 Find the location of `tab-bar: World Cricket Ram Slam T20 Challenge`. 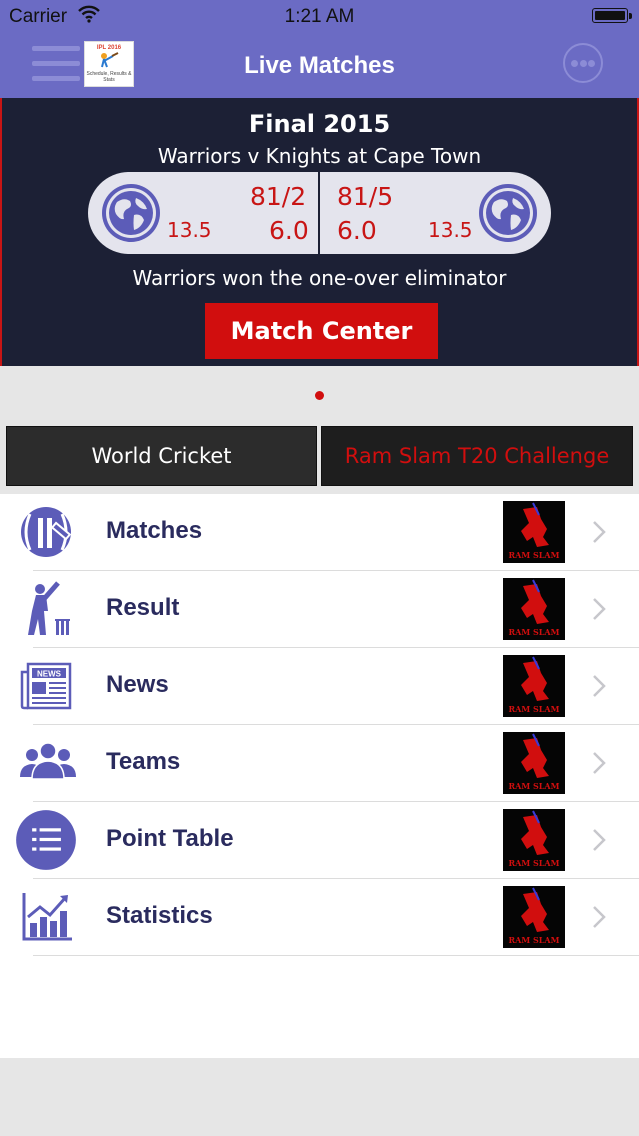

tab-bar: World Cricket Ram Slam T20 Challenge is located at coordinates (319, 460).